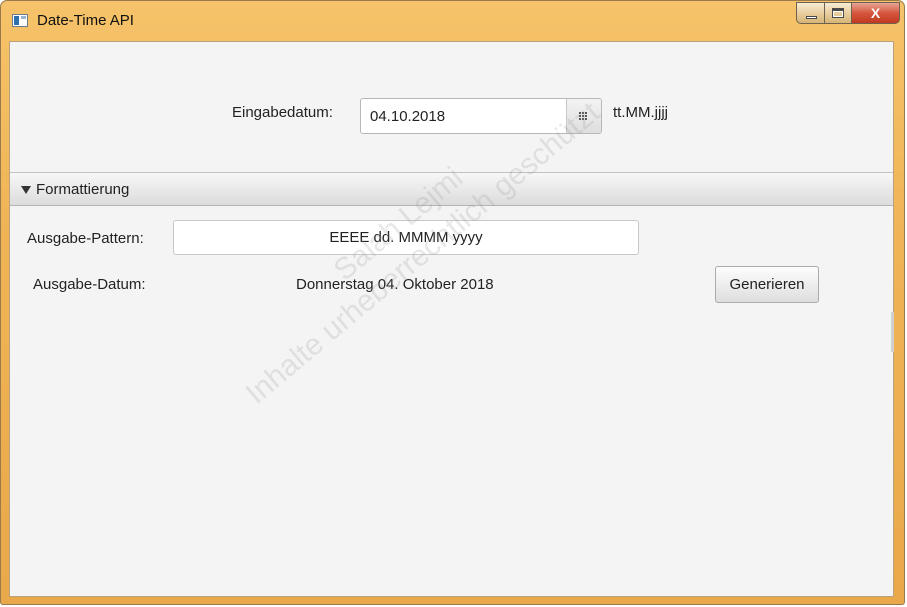 This screenshot has width=907, height=607. Describe the element at coordinates (406, 237) in the screenshot. I see `output-pattern-input` at that location.